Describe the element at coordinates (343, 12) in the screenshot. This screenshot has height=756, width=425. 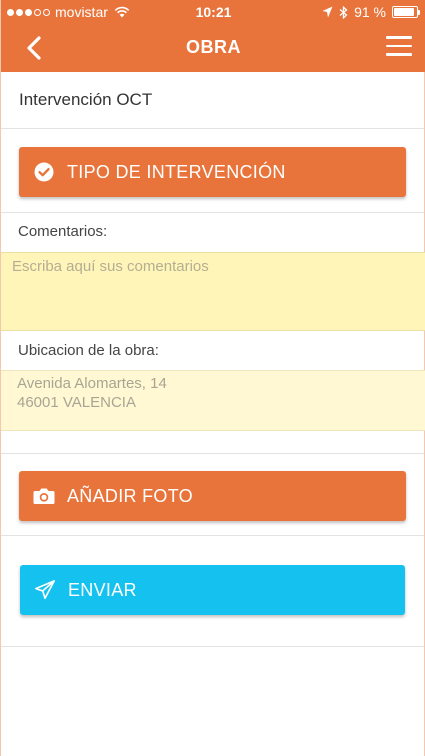
I see `bluetooth-icon` at that location.